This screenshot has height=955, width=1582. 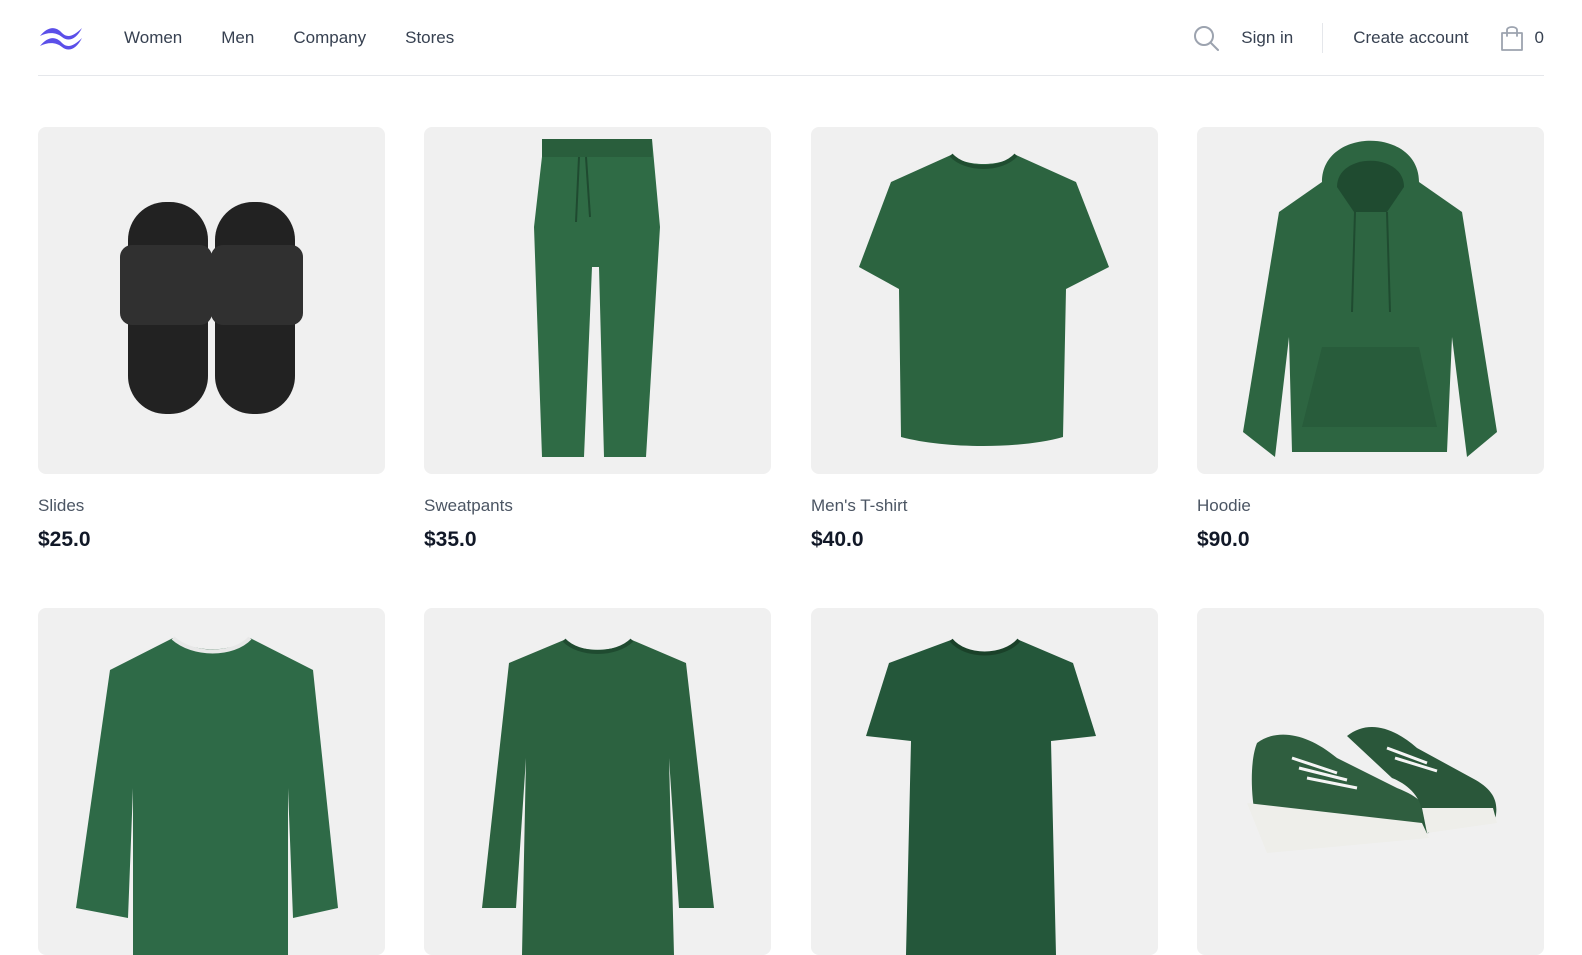 I want to click on nav-company: Company, so click(x=329, y=38).